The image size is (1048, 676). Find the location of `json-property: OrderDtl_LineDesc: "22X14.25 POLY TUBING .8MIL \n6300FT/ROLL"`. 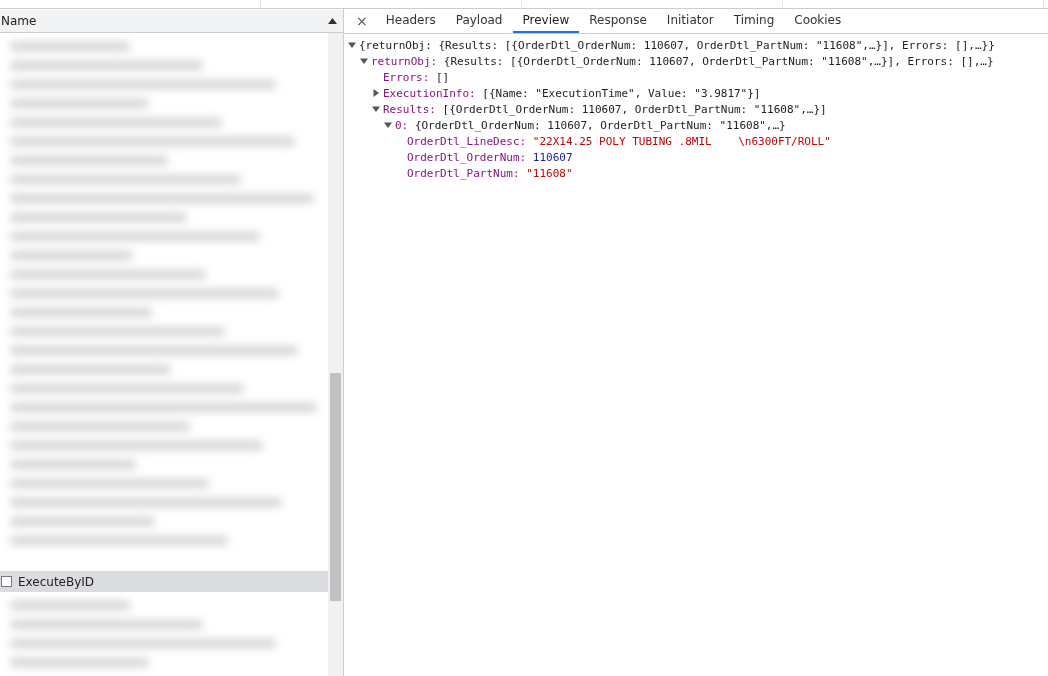

json-property: OrderDtl_LineDesc: "22X14.25 POLY TUBING .8MIL \n6300FT/ROLL" is located at coordinates (619, 141).